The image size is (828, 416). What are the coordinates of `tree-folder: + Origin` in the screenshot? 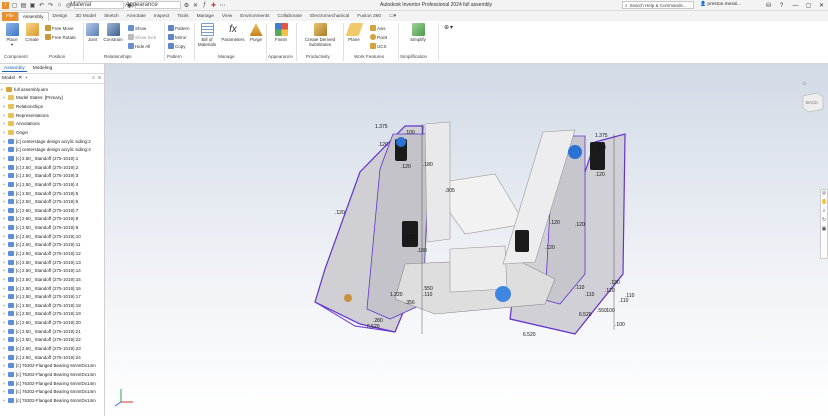 It's located at (52, 132).